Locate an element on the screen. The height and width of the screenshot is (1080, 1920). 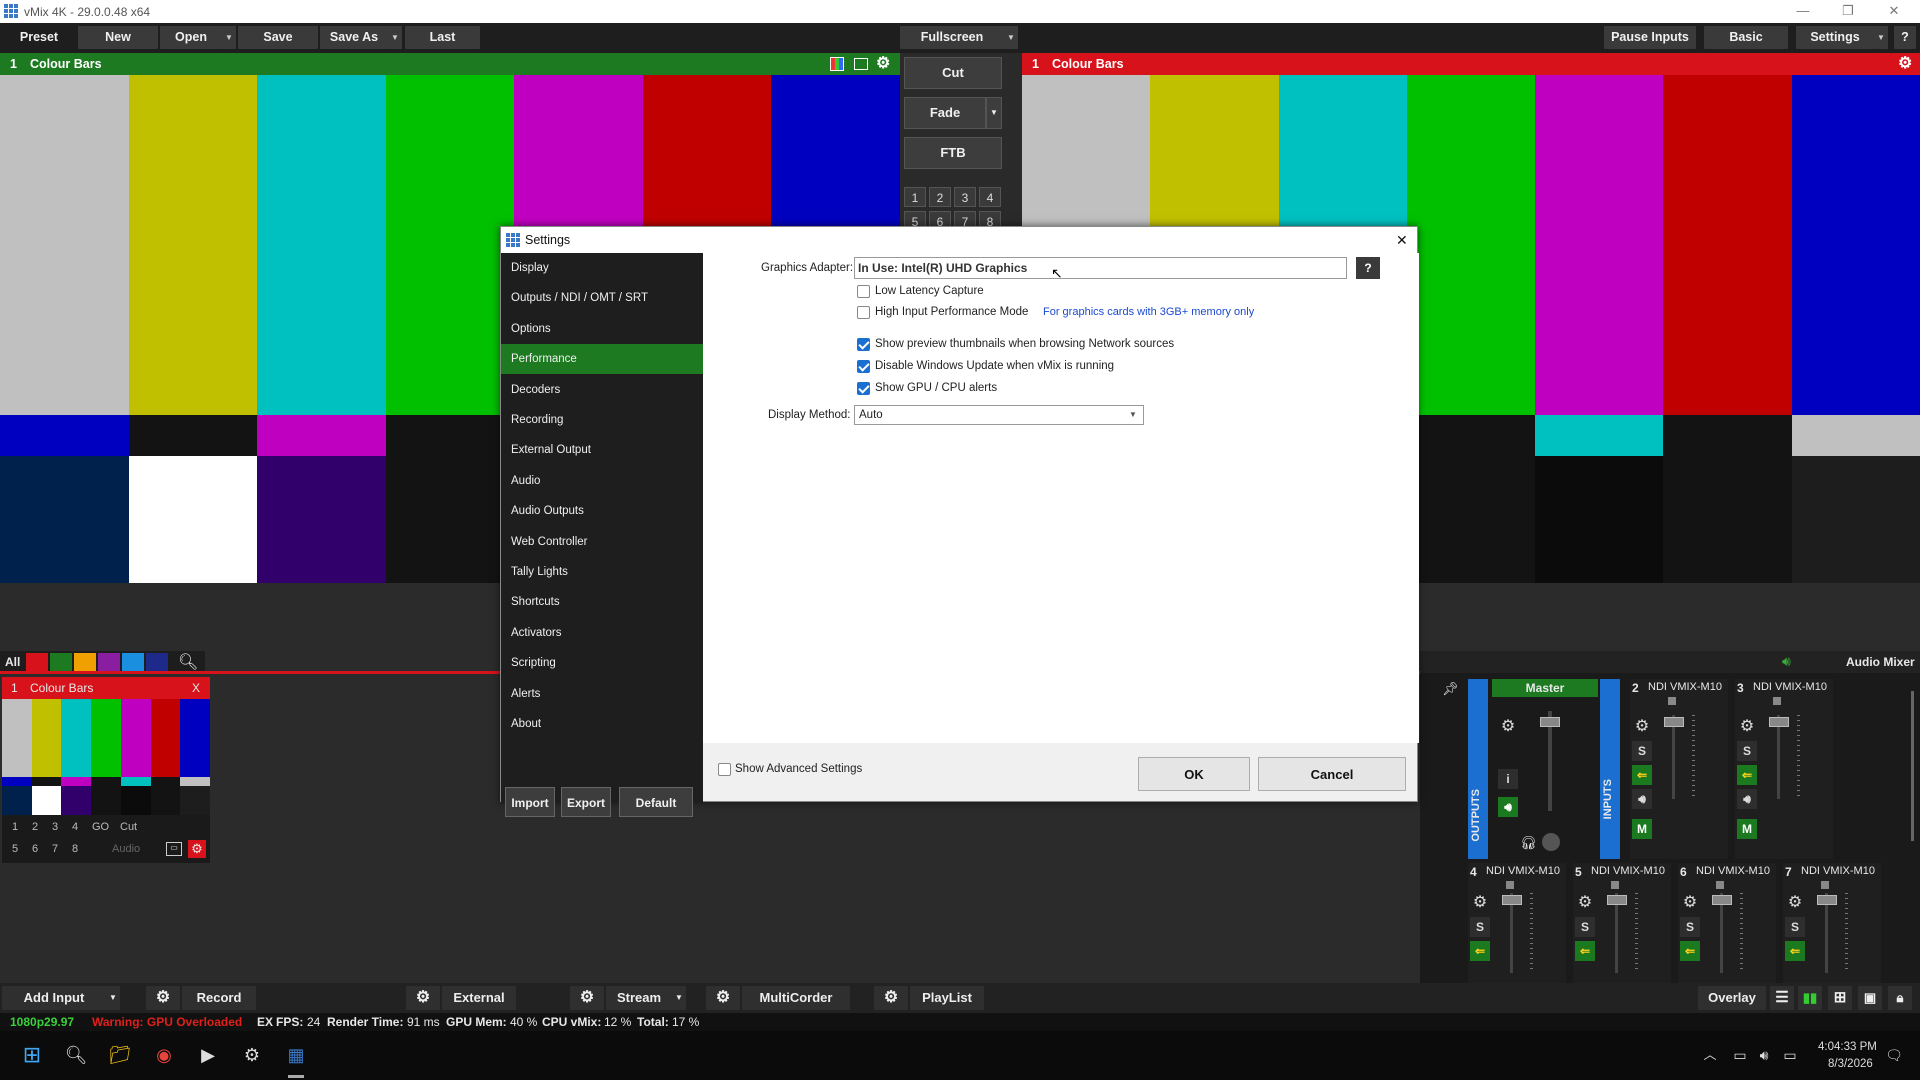
input-control-cut: Cut is located at coordinates (128, 827).